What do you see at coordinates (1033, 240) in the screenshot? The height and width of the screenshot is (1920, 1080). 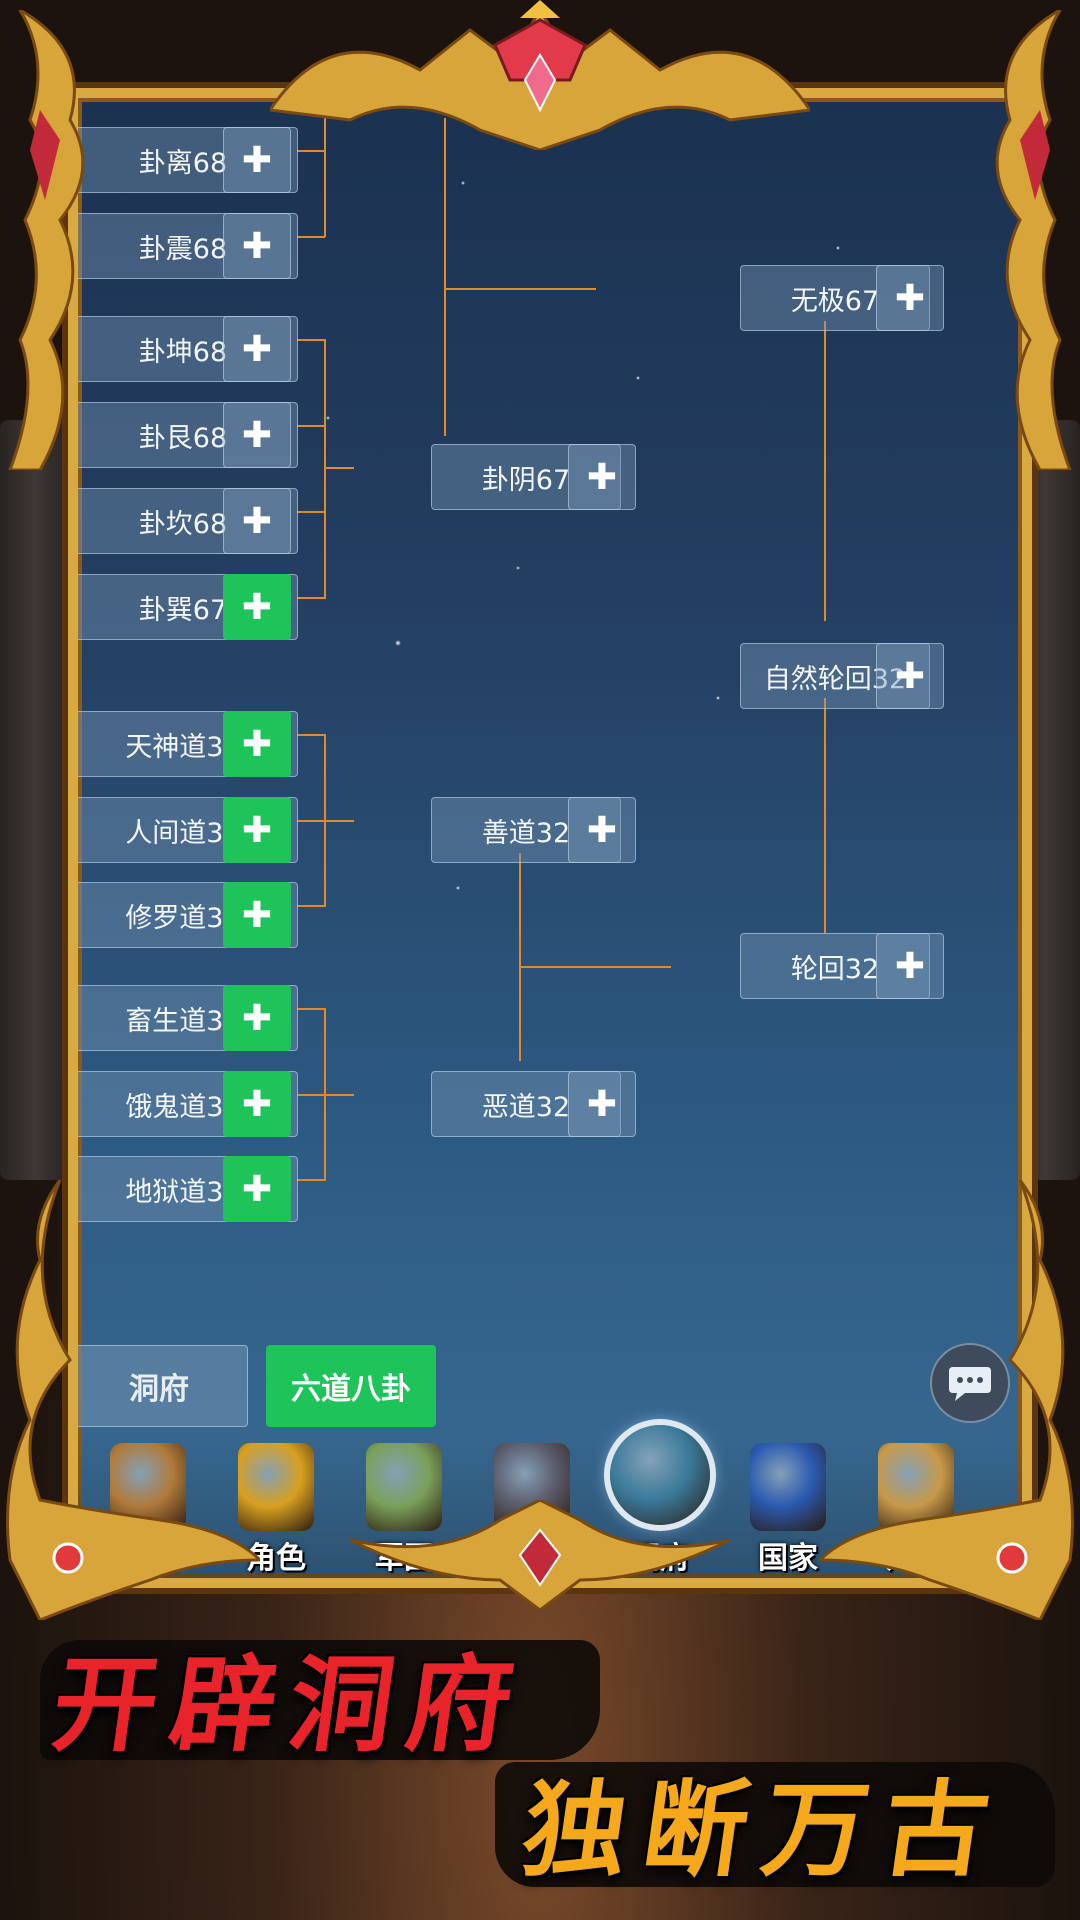 I see `right-top-ornament` at bounding box center [1033, 240].